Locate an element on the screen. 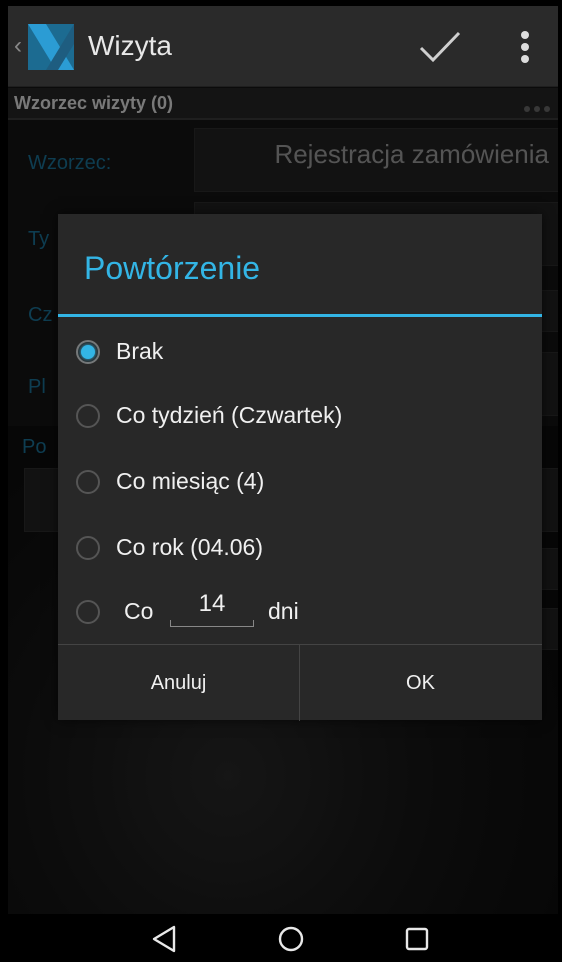 The image size is (562, 962). option-label: Co miesiąc (4) is located at coordinates (190, 481).